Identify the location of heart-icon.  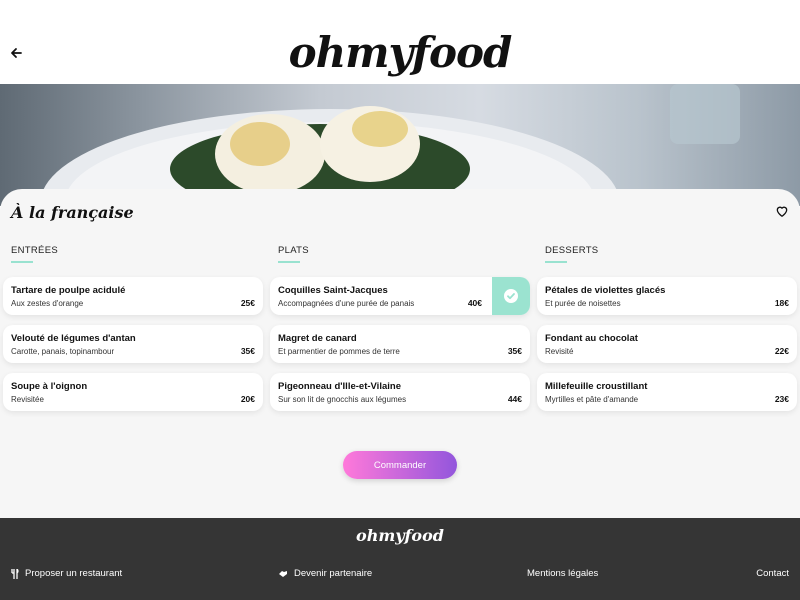
(782, 211).